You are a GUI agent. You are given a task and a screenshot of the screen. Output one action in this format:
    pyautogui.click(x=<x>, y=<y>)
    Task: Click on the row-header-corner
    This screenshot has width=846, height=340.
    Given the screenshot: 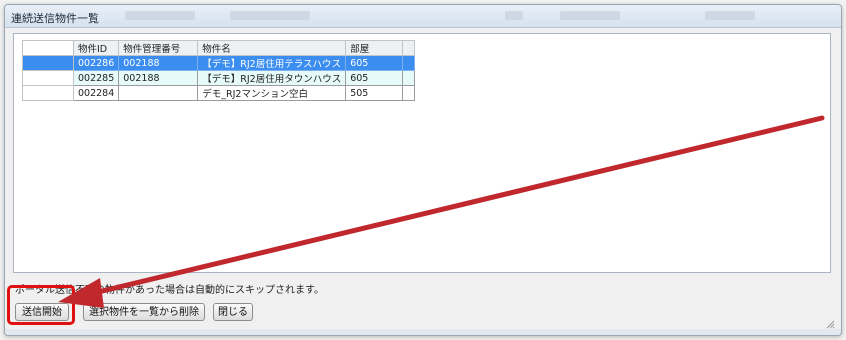 What is the action you would take?
    pyautogui.click(x=48, y=48)
    